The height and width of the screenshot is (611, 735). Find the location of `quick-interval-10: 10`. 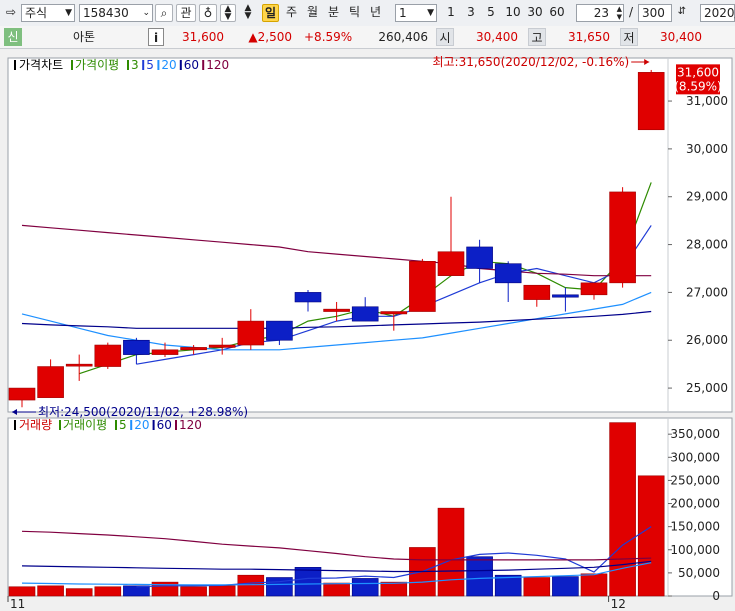

quick-interval-10: 10 is located at coordinates (513, 13).